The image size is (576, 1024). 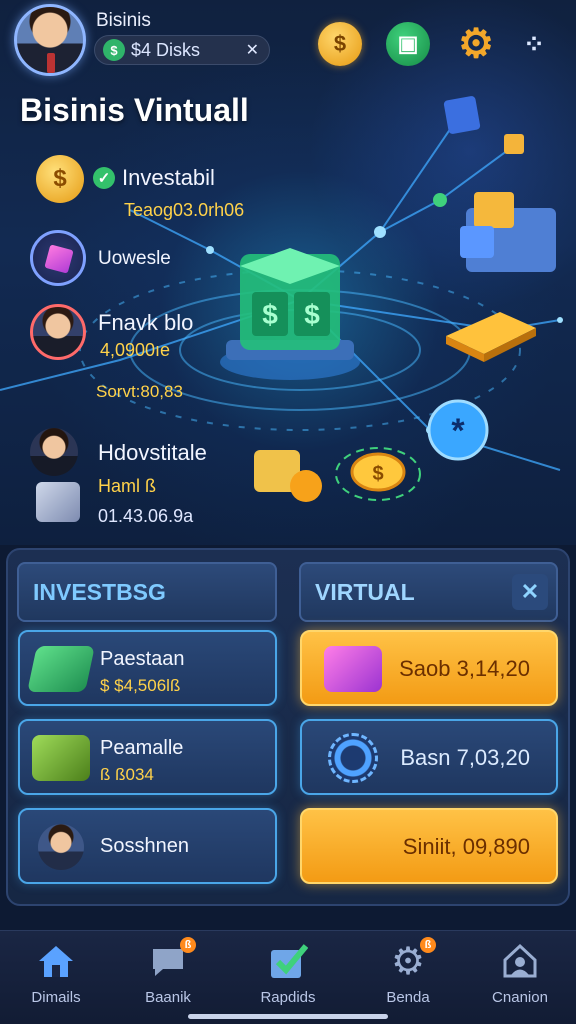 What do you see at coordinates (340, 44) in the screenshot?
I see `coin-icon: $` at bounding box center [340, 44].